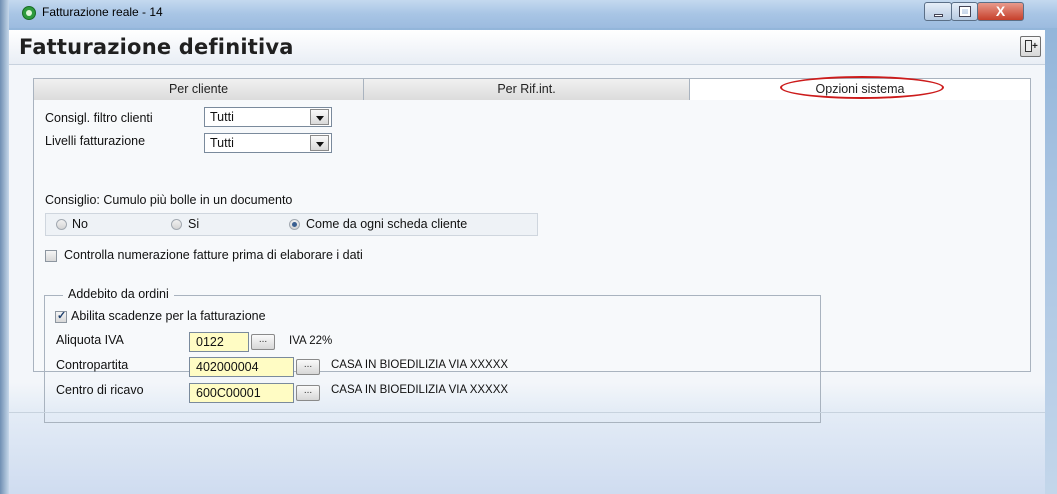  Describe the element at coordinates (118, 294) in the screenshot. I see `addebito-title: Addebito da ordini` at that location.